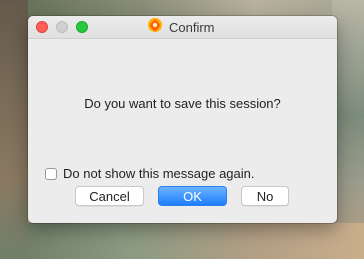 The height and width of the screenshot is (259, 364). Describe the element at coordinates (182, 103) in the screenshot. I see `dialog-message: Do you want to save this session?` at that location.